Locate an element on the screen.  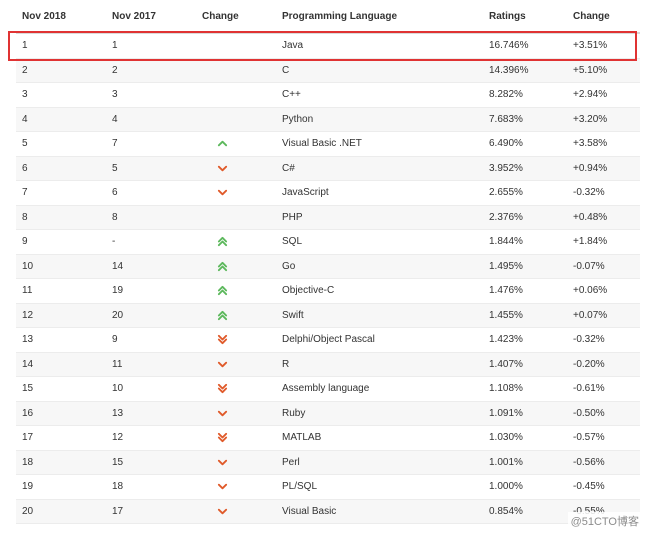
language-cell: PL/SQL is located at coordinates (300, 487).